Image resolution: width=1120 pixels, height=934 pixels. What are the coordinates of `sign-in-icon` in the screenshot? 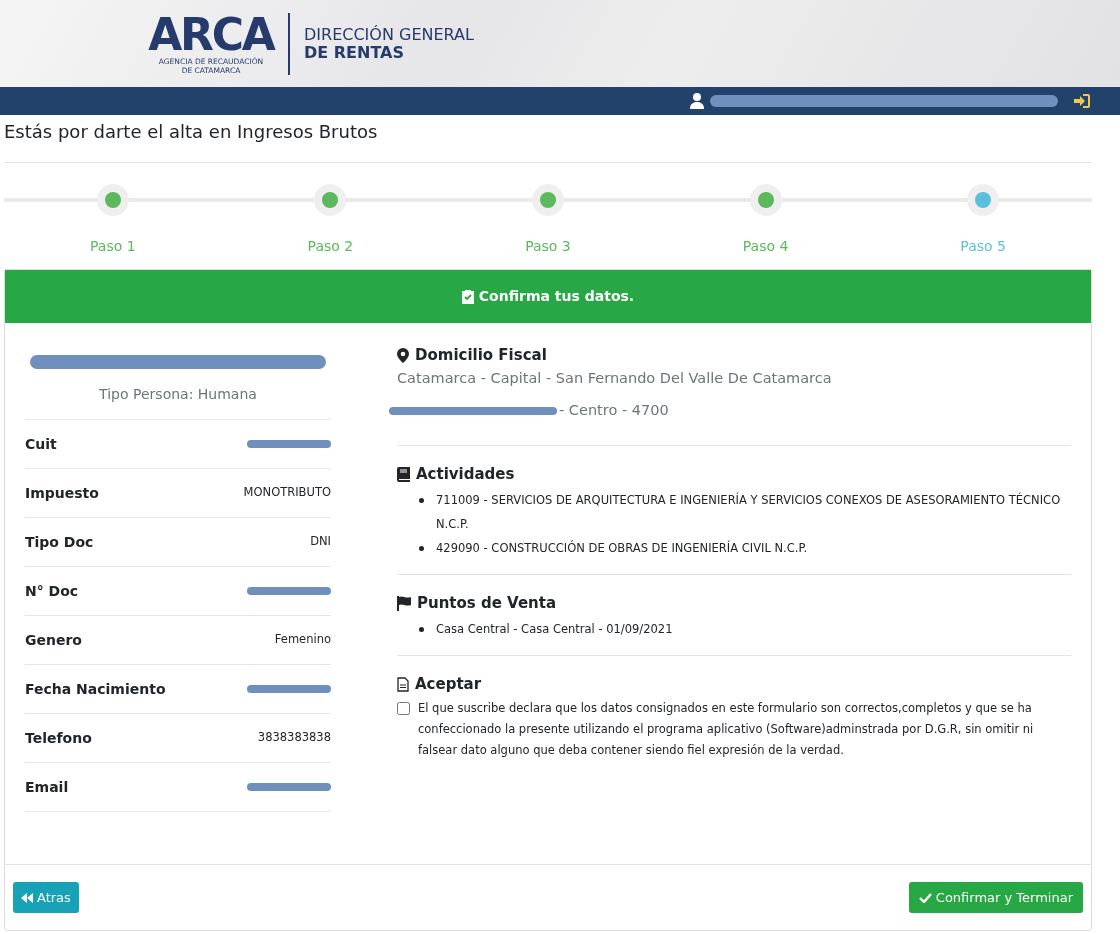 It's located at (1082, 101).